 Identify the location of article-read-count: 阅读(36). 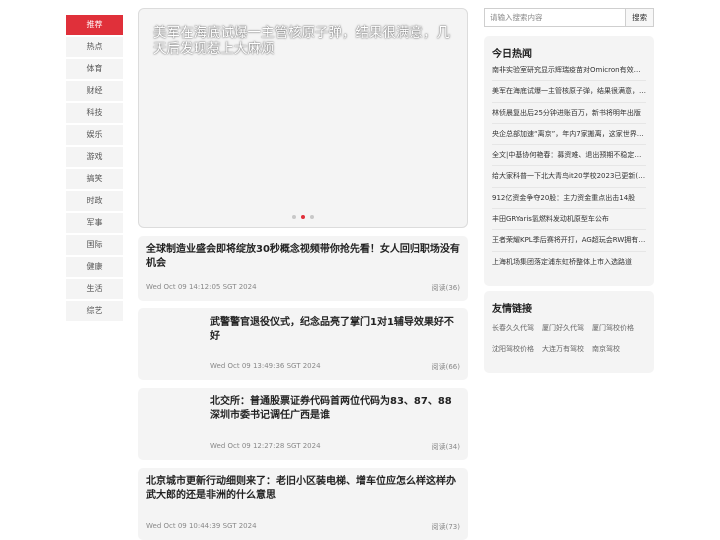
(445, 288).